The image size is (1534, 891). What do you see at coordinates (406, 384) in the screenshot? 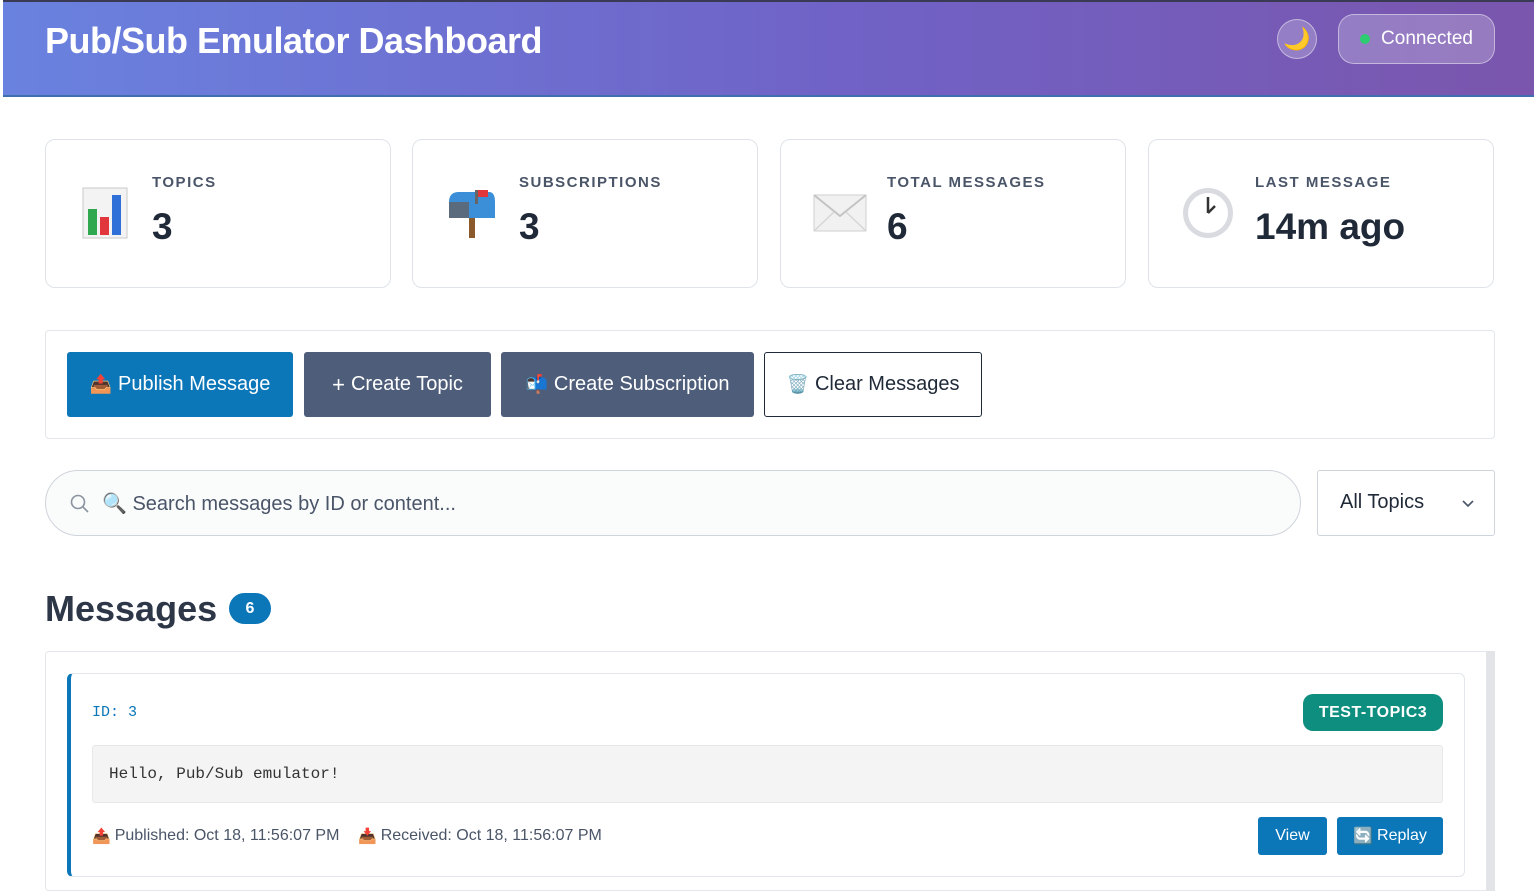
I see `button-label: Create Topic` at bounding box center [406, 384].